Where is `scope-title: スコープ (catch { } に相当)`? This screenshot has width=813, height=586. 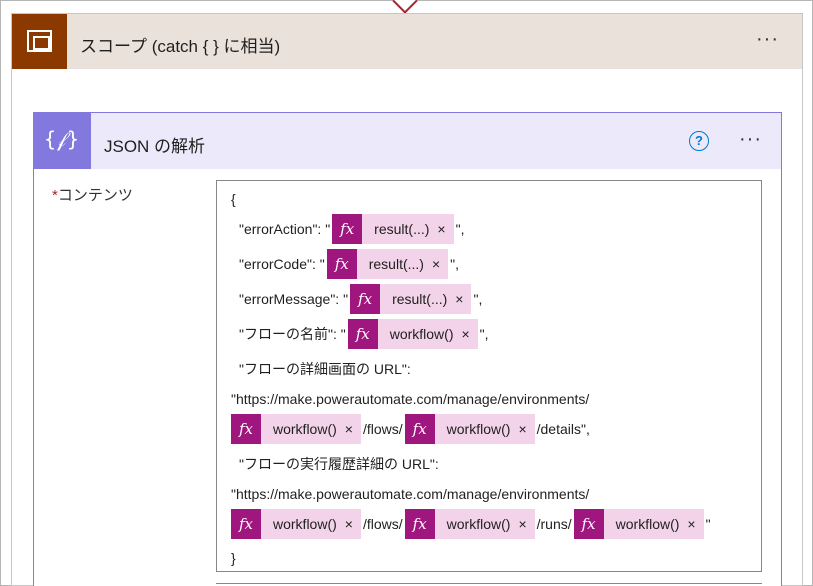 scope-title: スコープ (catch { } に相当) is located at coordinates (180, 46).